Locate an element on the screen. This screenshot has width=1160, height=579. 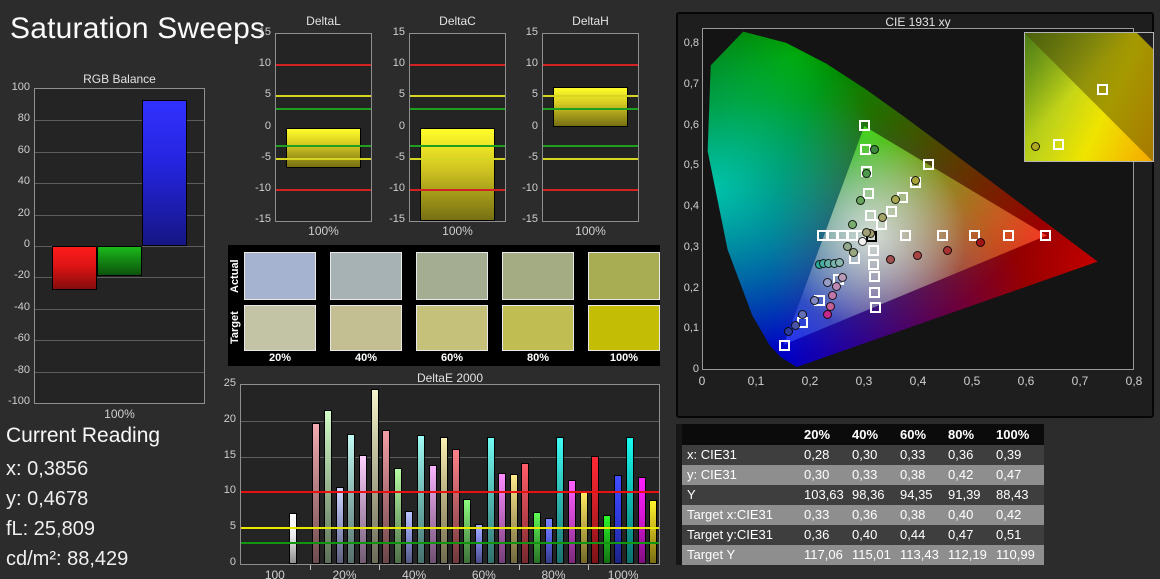
table-cell: 0,40 is located at coordinates (961, 514).